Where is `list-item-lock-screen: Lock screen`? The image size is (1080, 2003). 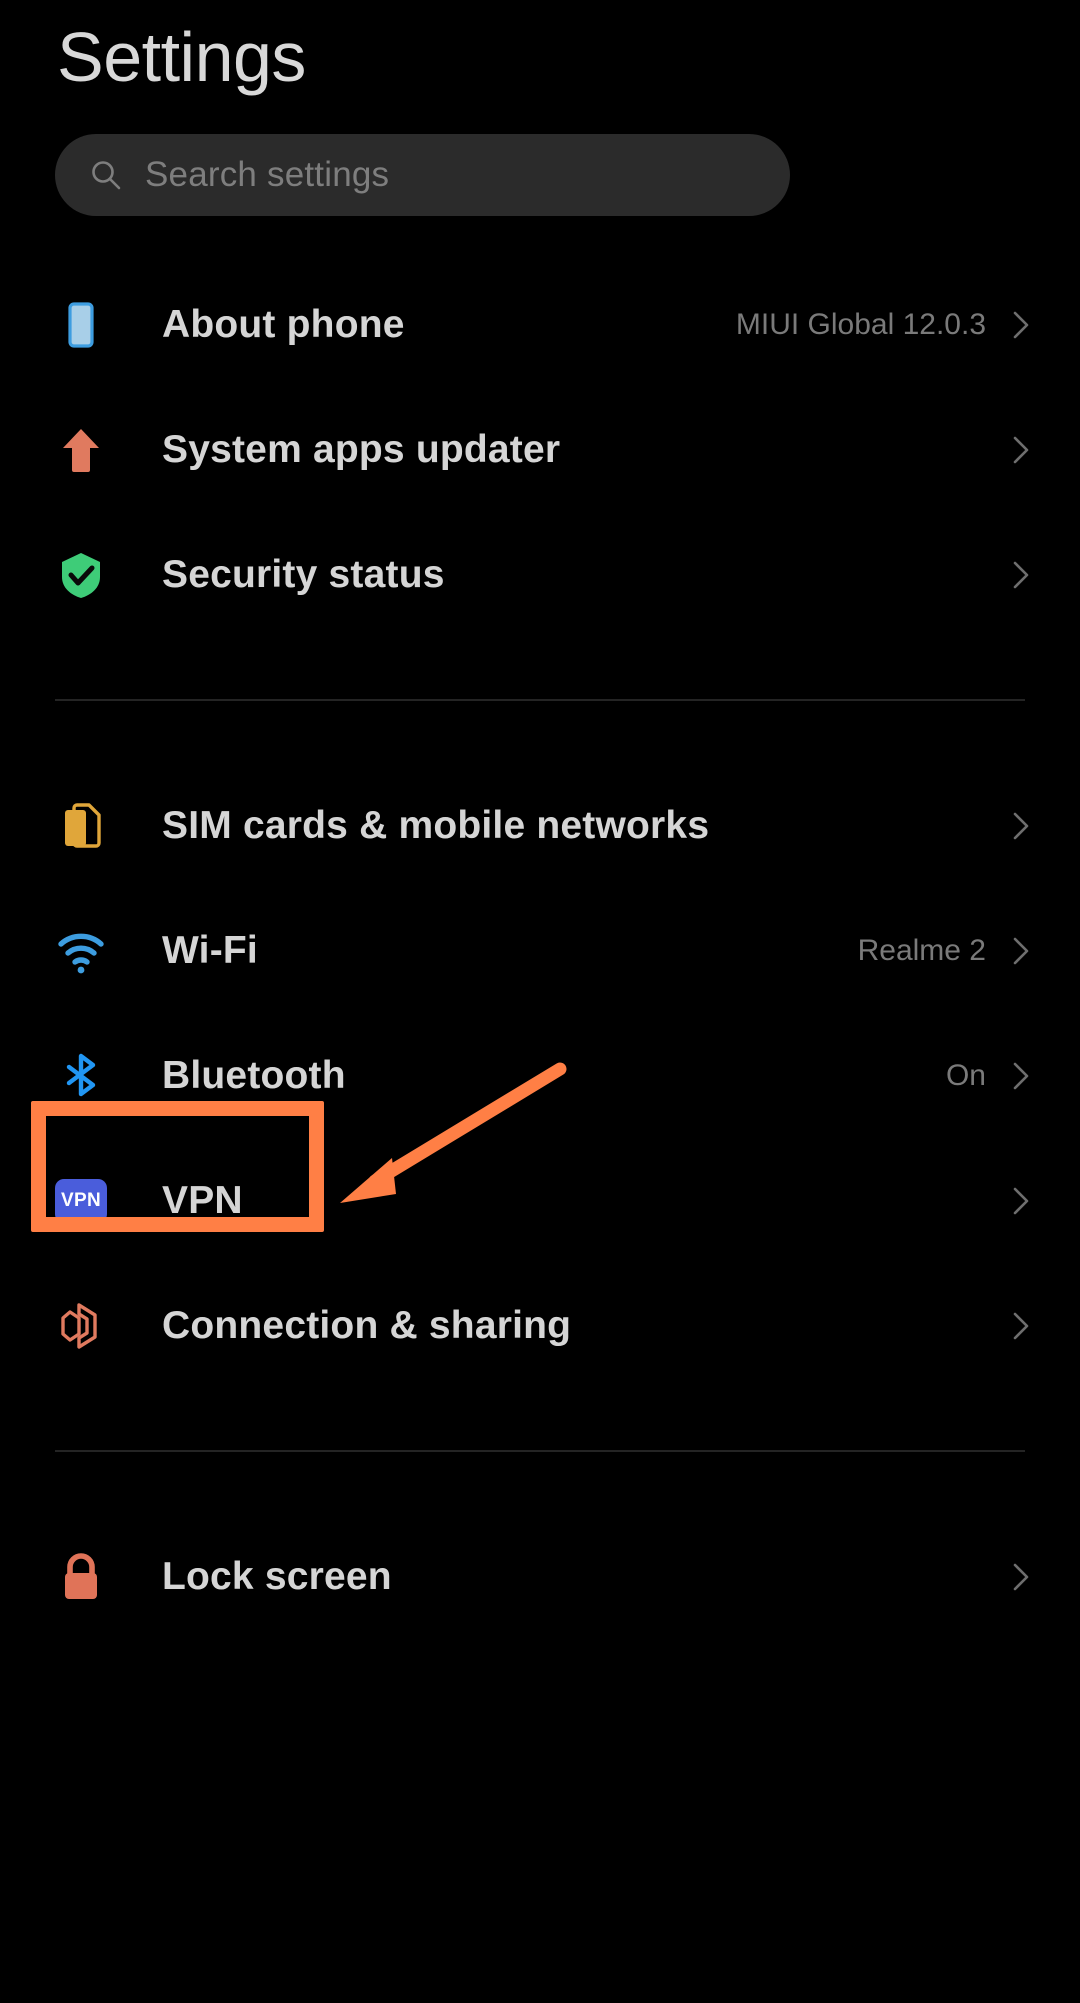
list-item-lock-screen: Lock screen is located at coordinates (540, 1576).